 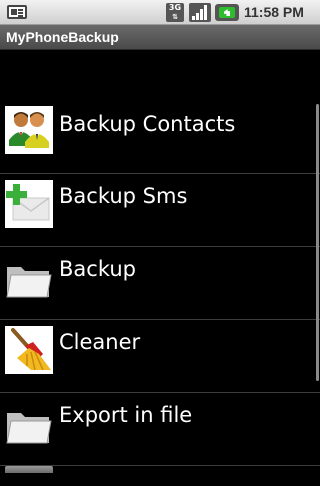 I want to click on status-bar: 3G ⇅ 11:58 PM, so click(x=160, y=12).